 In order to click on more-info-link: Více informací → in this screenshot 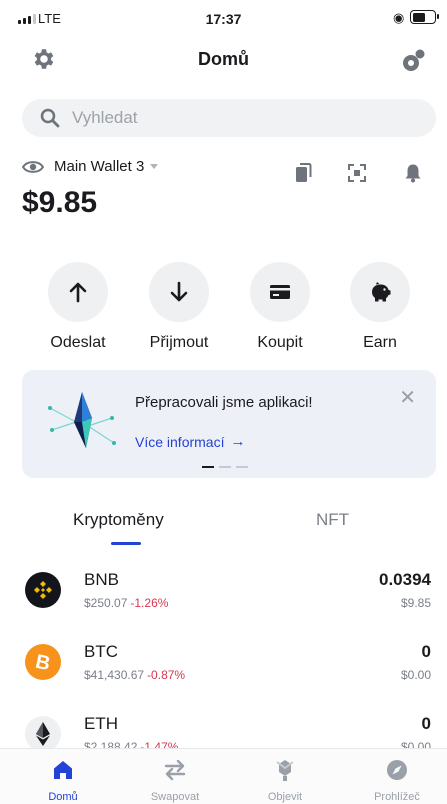, I will do `click(190, 441)`.